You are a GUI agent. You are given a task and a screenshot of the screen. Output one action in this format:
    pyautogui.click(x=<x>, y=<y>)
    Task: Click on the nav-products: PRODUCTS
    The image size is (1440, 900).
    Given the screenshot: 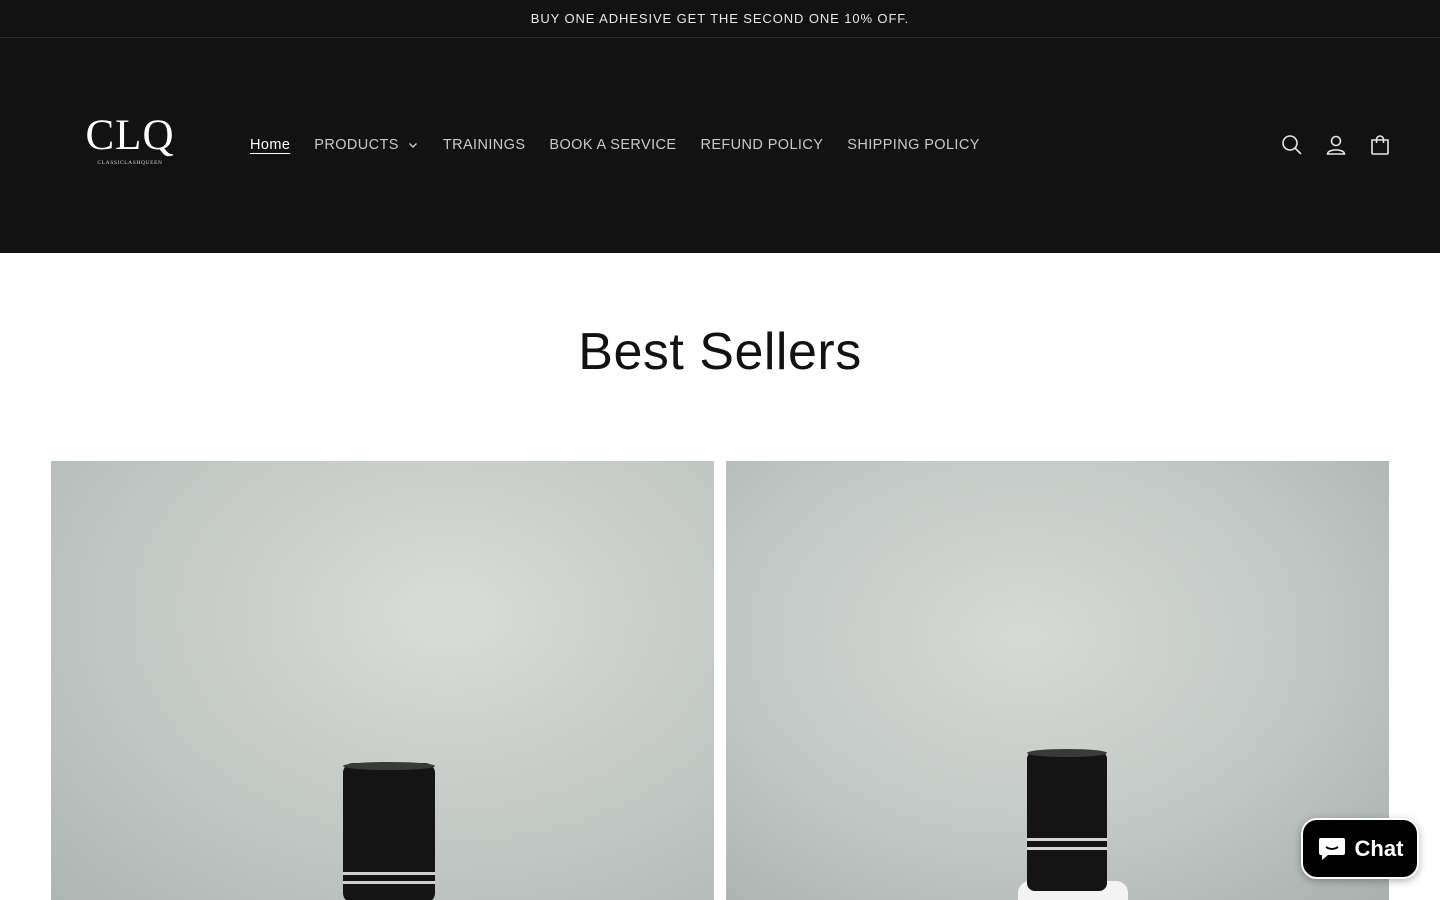 What is the action you would take?
    pyautogui.click(x=366, y=145)
    